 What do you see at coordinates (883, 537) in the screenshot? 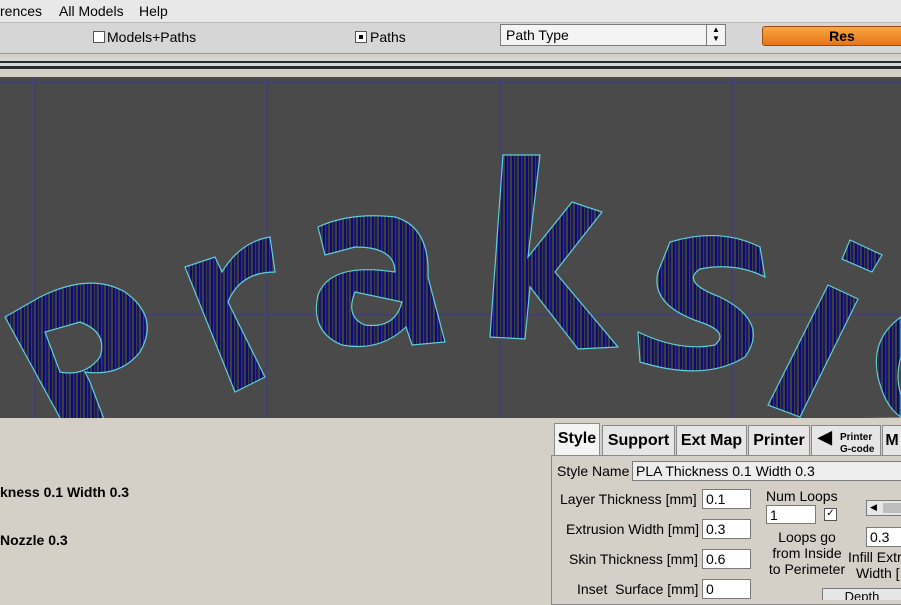
I see `infill-width-input: 0.3` at bounding box center [883, 537].